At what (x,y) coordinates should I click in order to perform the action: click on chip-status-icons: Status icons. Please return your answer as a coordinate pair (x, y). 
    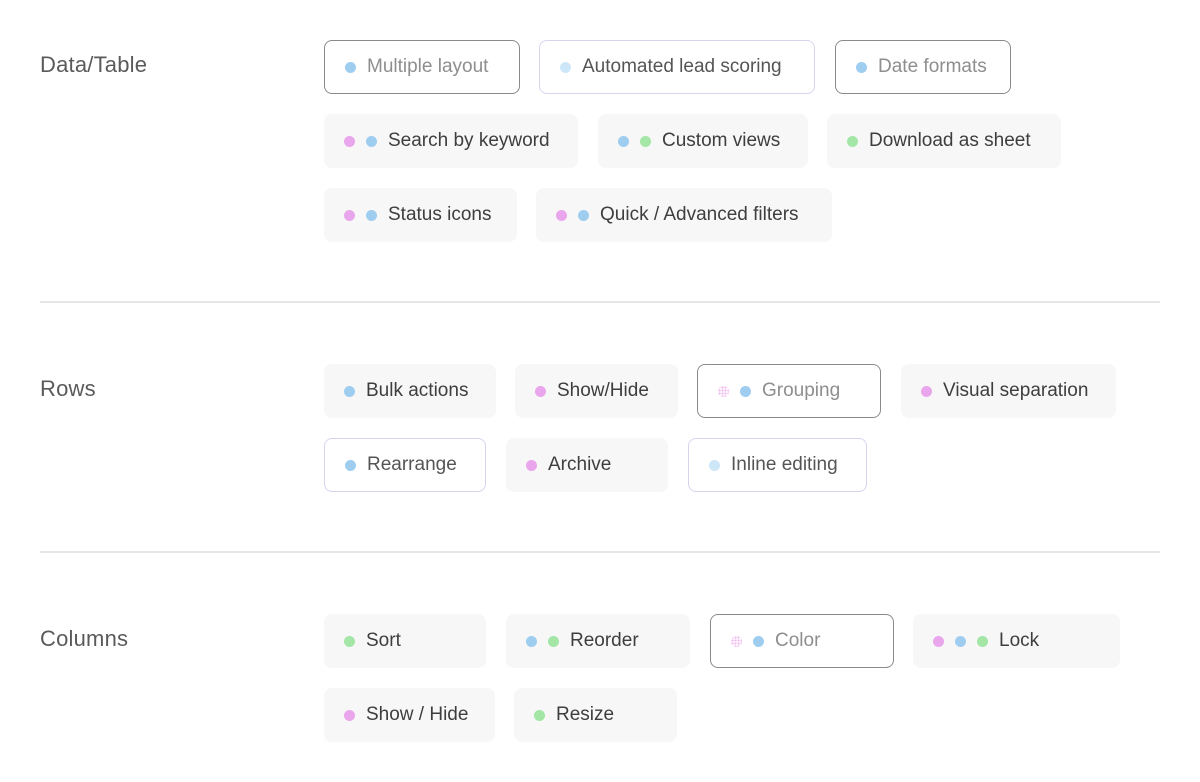
    Looking at the image, I should click on (420, 215).